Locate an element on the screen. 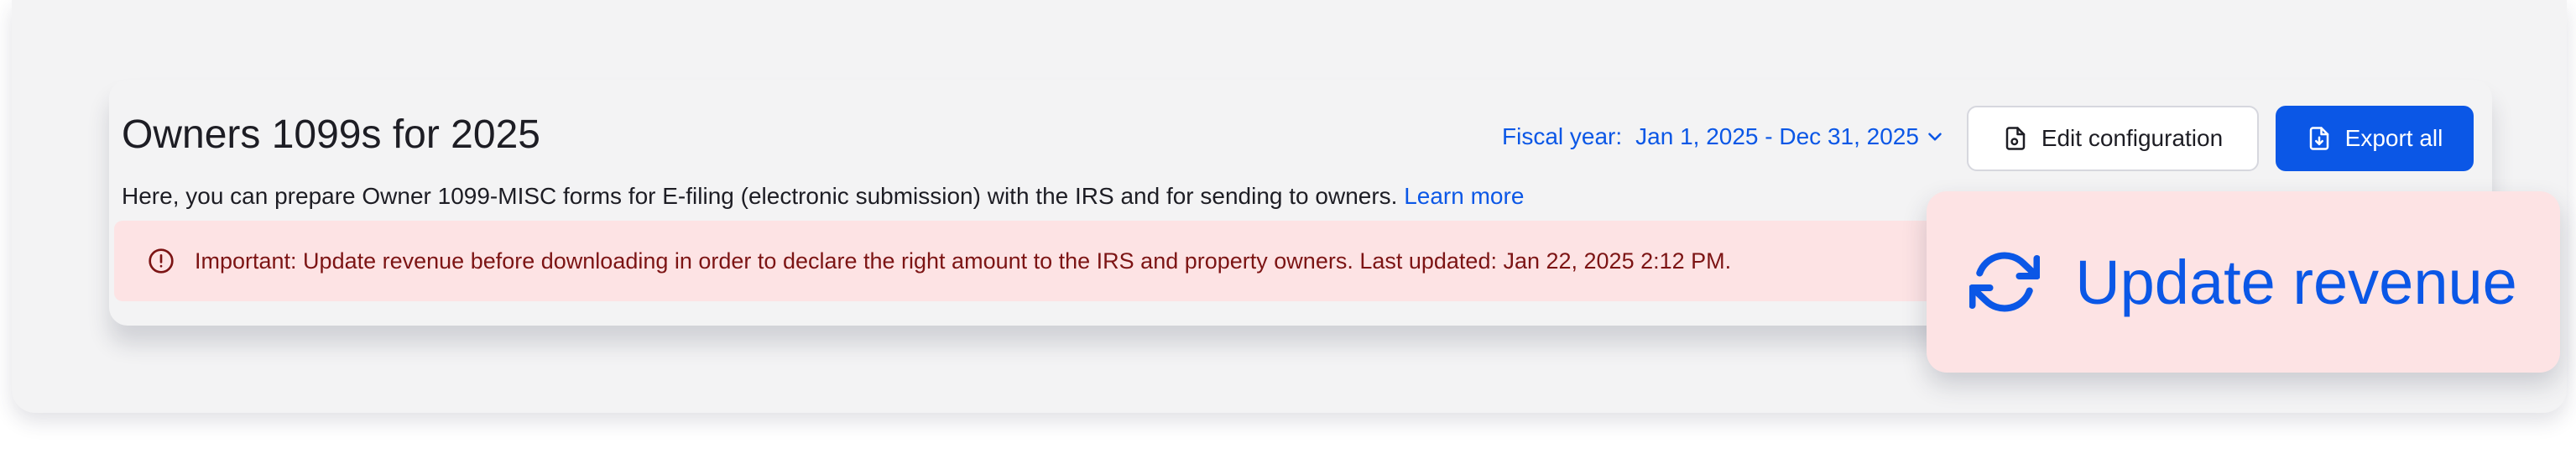 The height and width of the screenshot is (459, 2576). edit-configuration-button: Edit configuration is located at coordinates (2113, 138).